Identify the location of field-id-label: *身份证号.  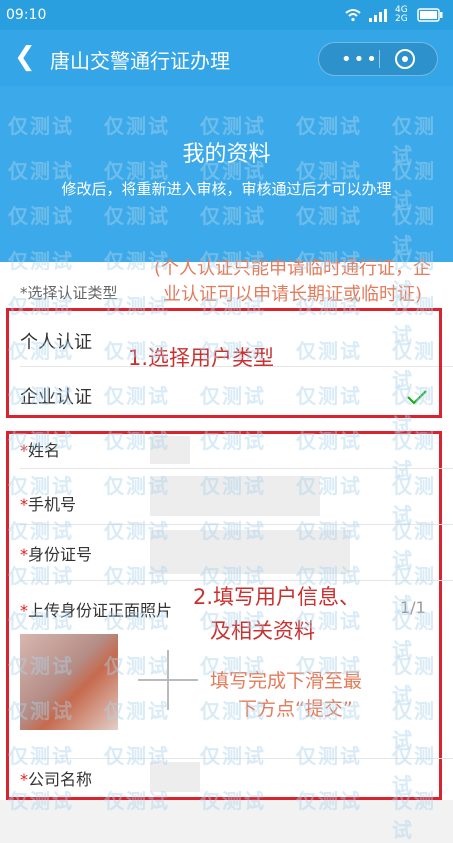
(56, 554).